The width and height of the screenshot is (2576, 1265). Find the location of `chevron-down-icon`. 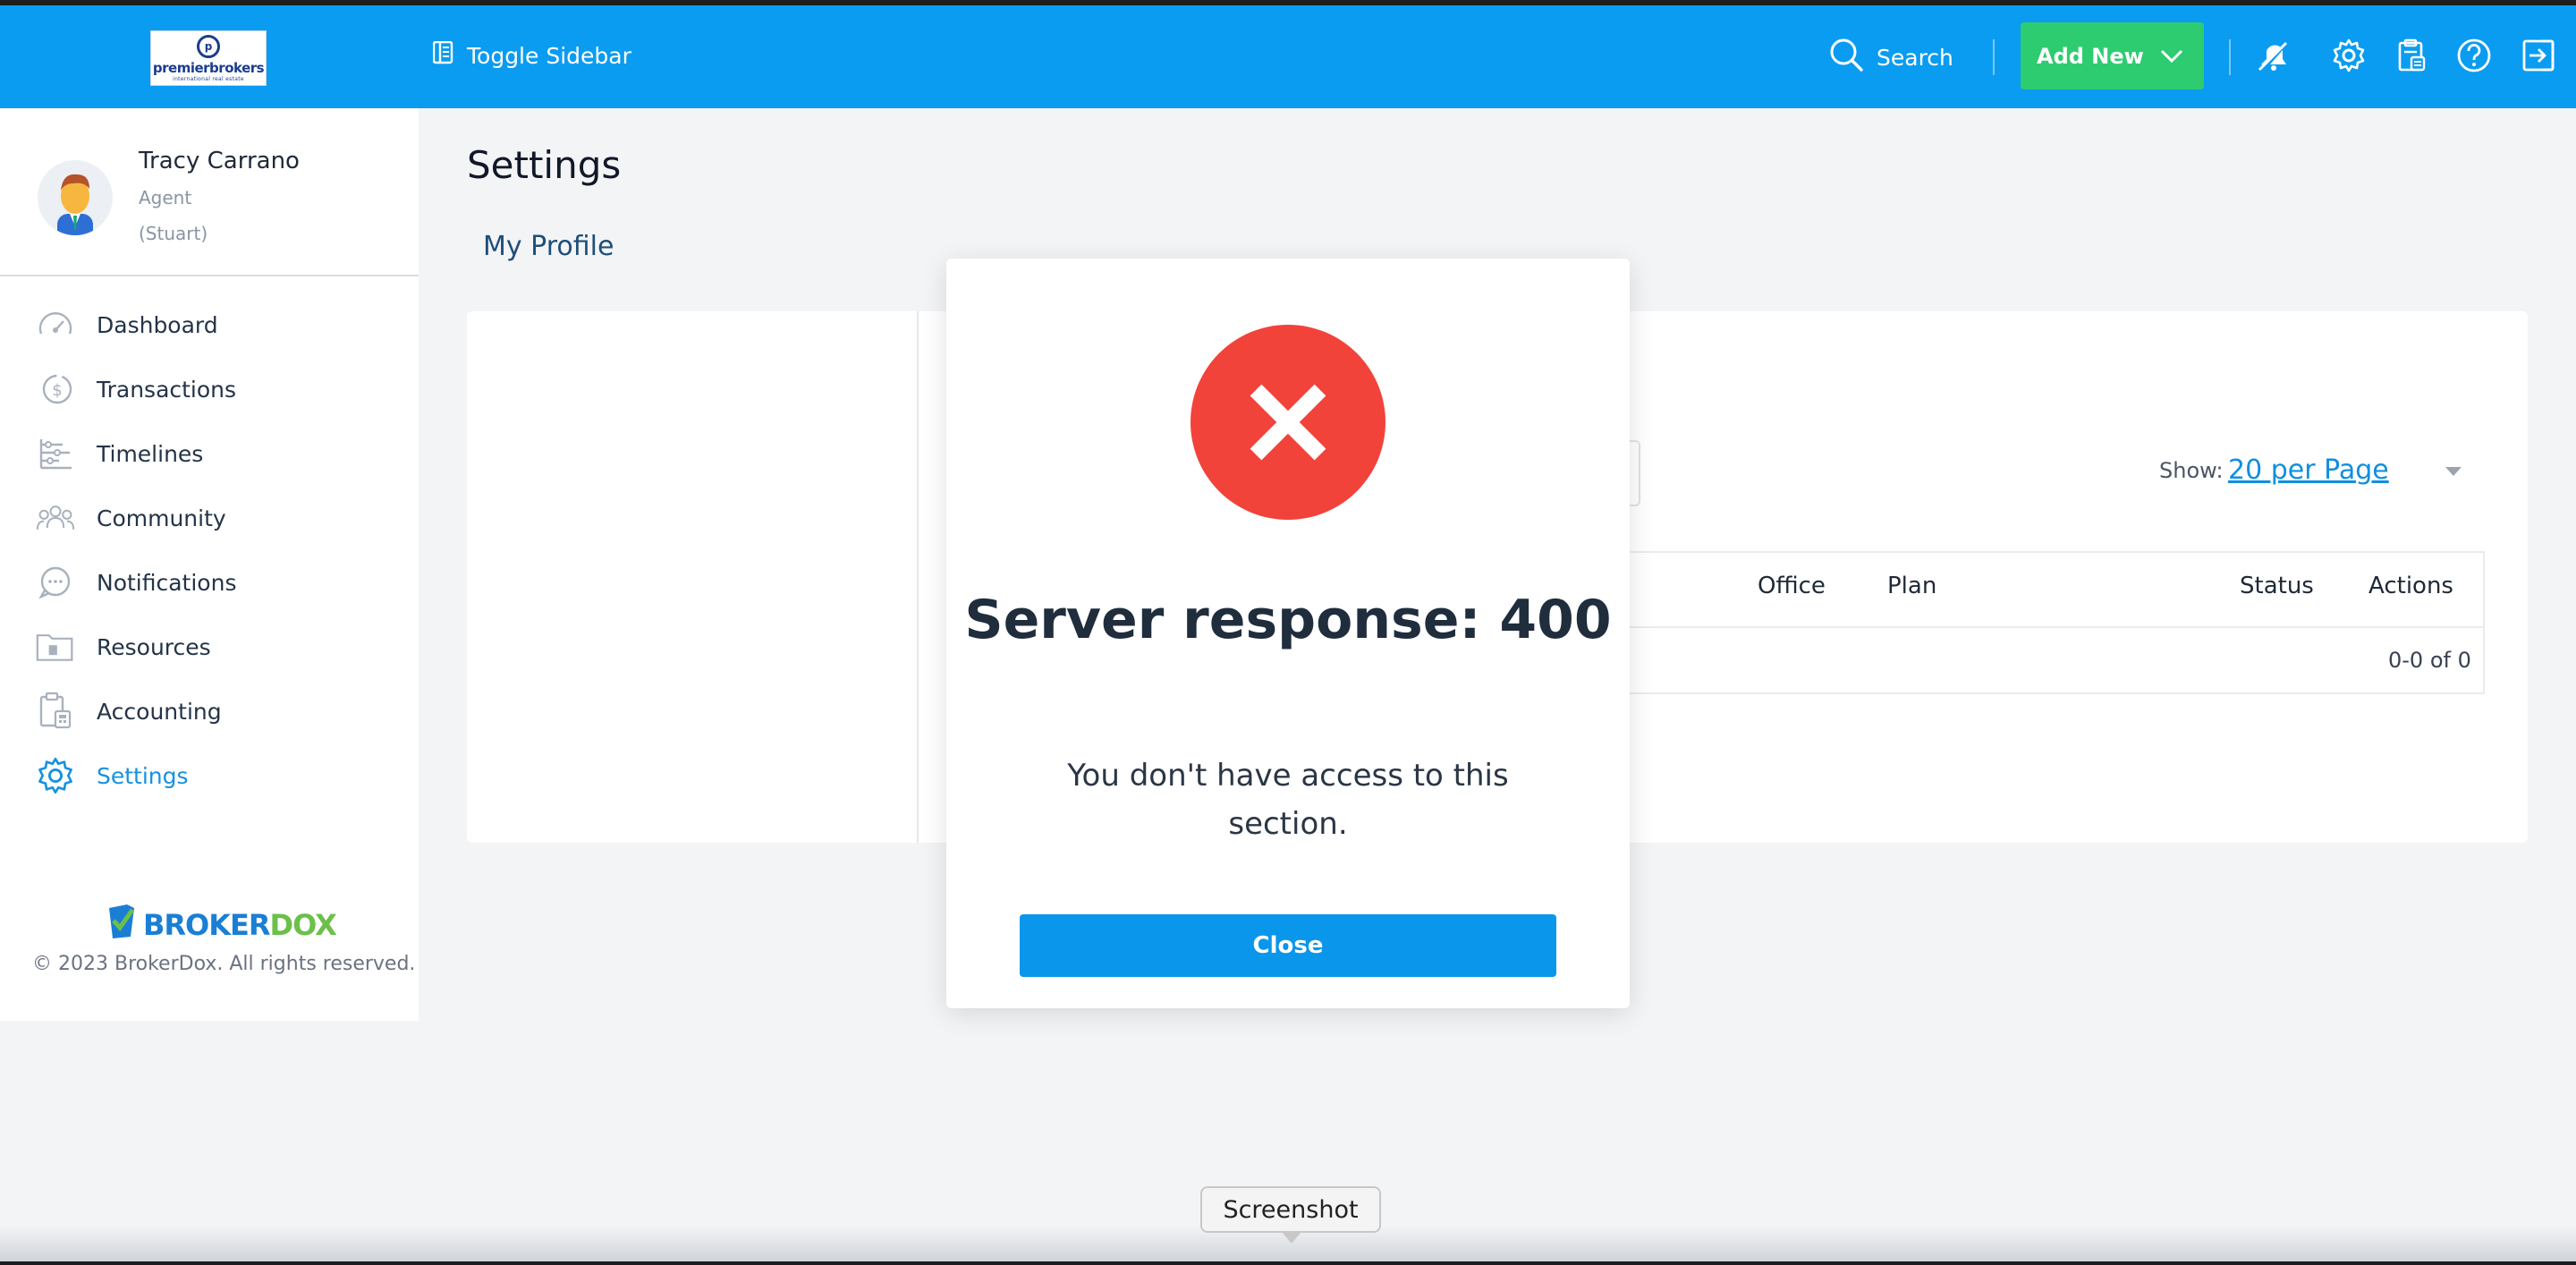

chevron-down-icon is located at coordinates (2171, 58).